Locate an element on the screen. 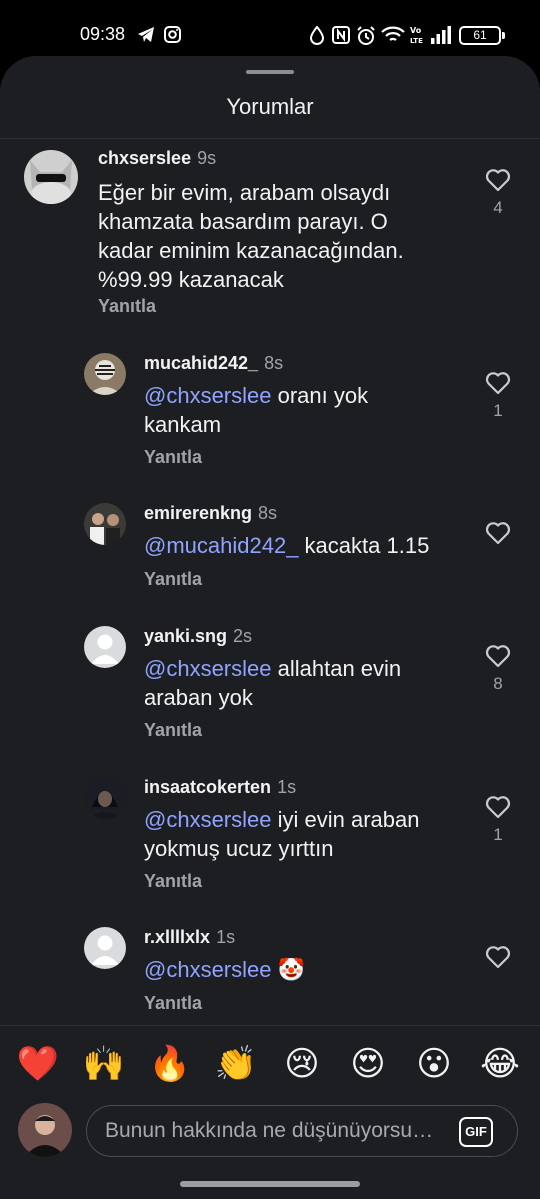 Image resolution: width=540 pixels, height=1199 pixels. comment-username: emirerenkng is located at coordinates (198, 513).